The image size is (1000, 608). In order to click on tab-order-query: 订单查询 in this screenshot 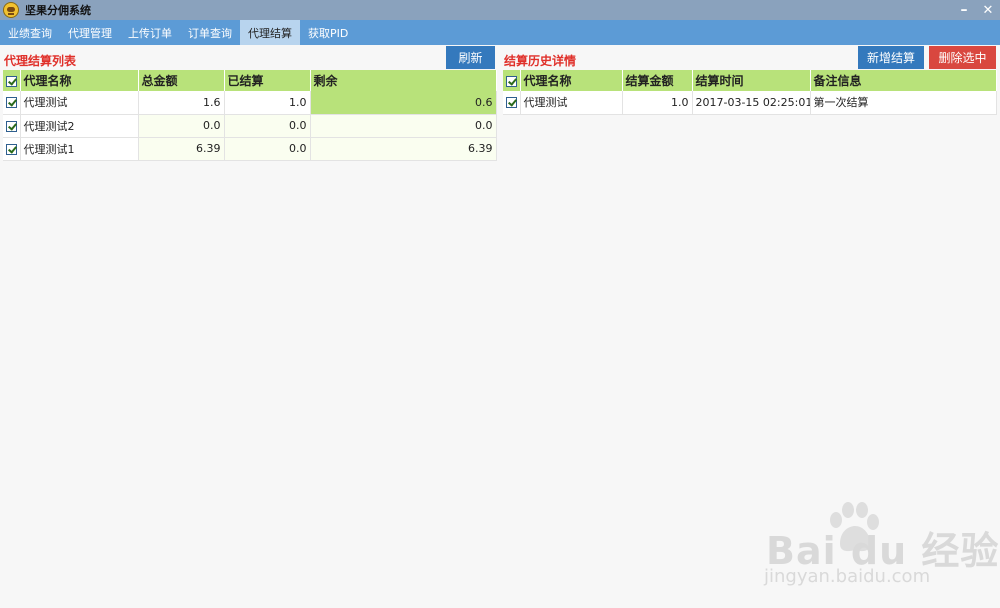, I will do `click(210, 32)`.